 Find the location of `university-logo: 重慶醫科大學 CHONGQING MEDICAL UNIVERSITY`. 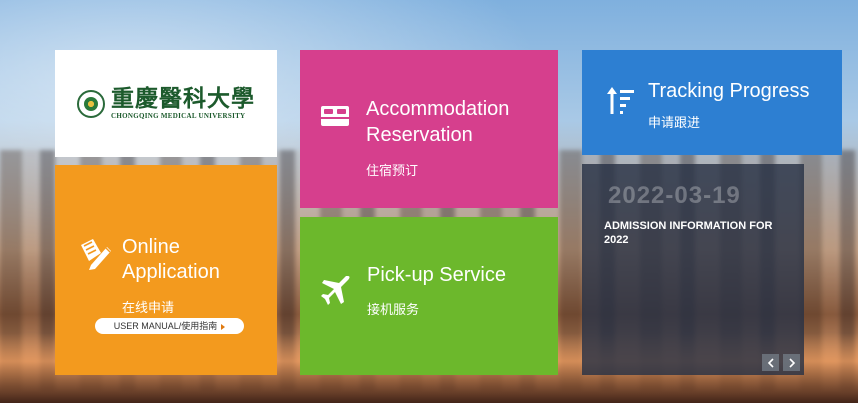

university-logo: 重慶醫科大學 CHONGQING MEDICAL UNIVERSITY is located at coordinates (166, 103).